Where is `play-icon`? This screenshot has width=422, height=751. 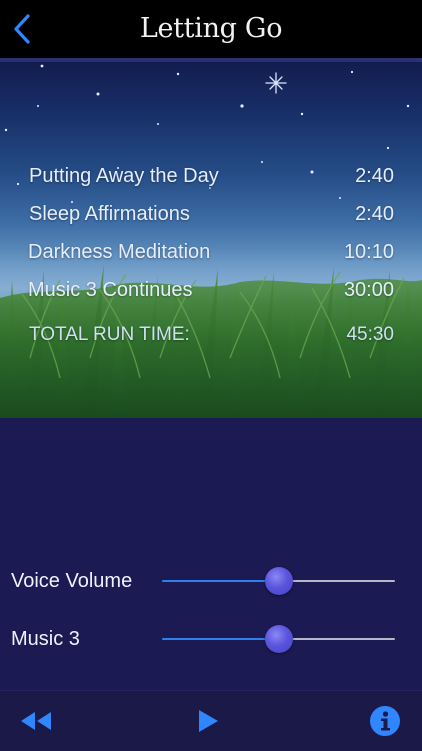
play-icon is located at coordinates (208, 721).